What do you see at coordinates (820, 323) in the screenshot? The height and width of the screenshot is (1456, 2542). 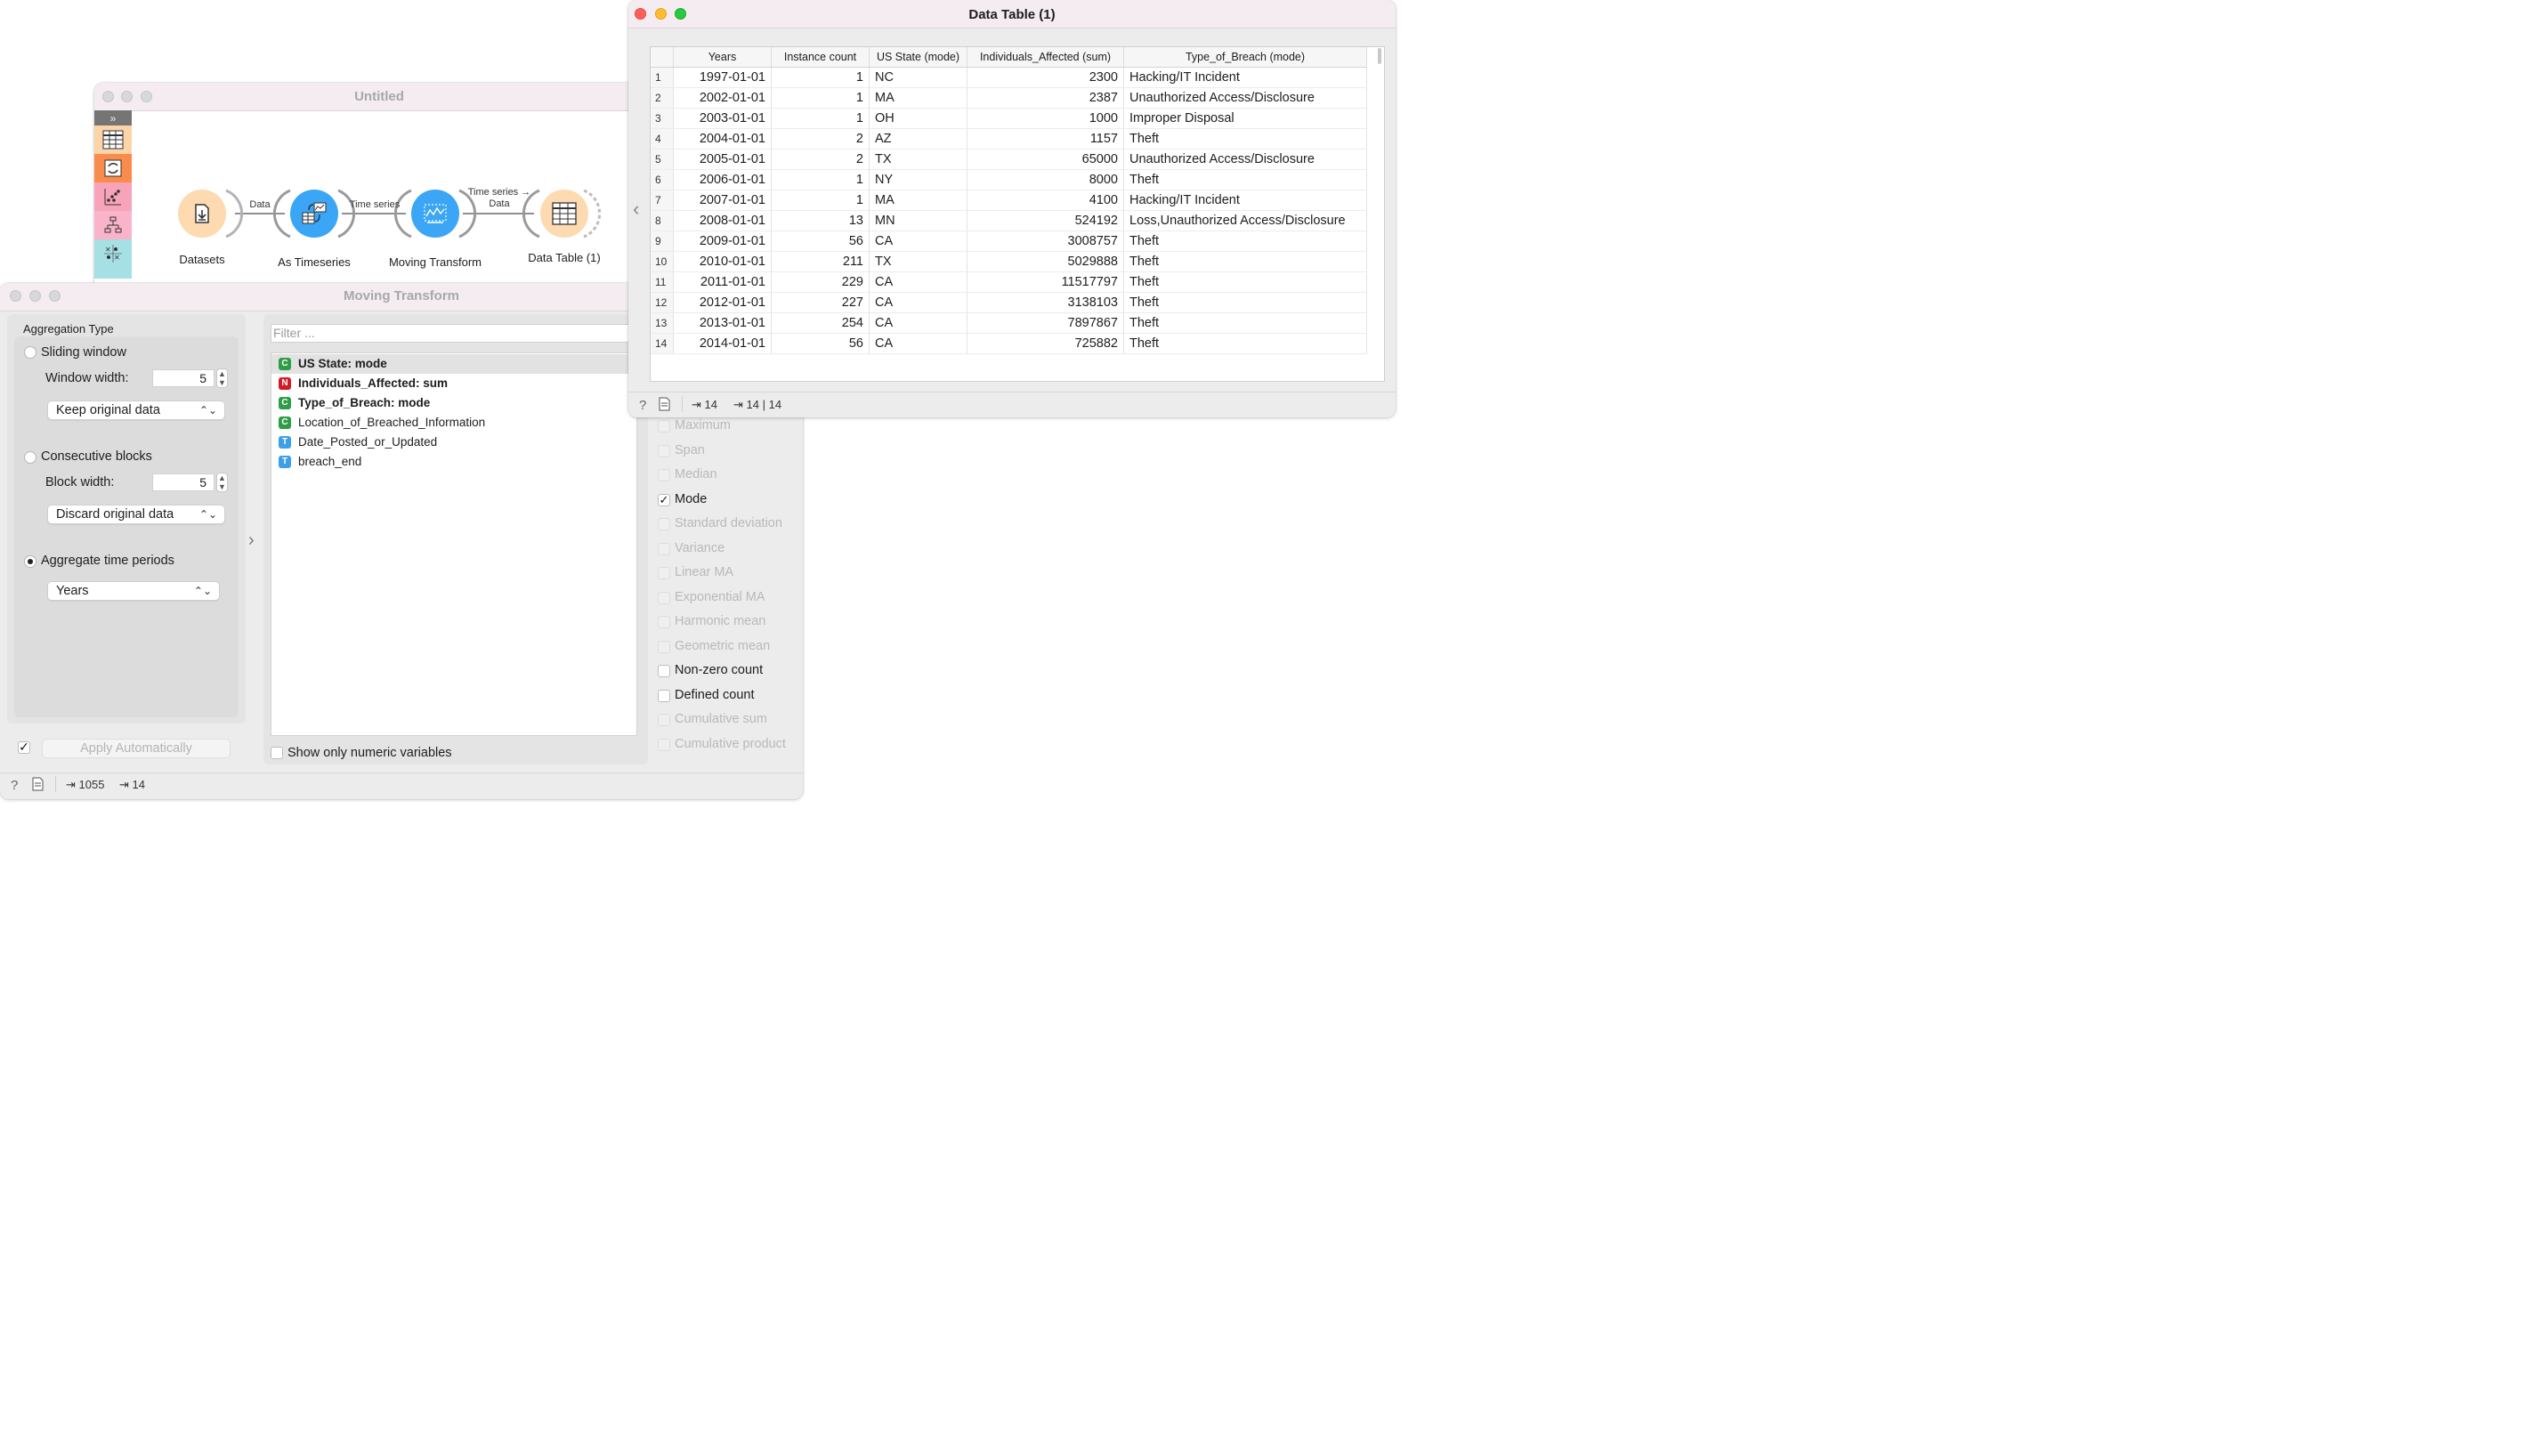 I see `table-cell: 254` at bounding box center [820, 323].